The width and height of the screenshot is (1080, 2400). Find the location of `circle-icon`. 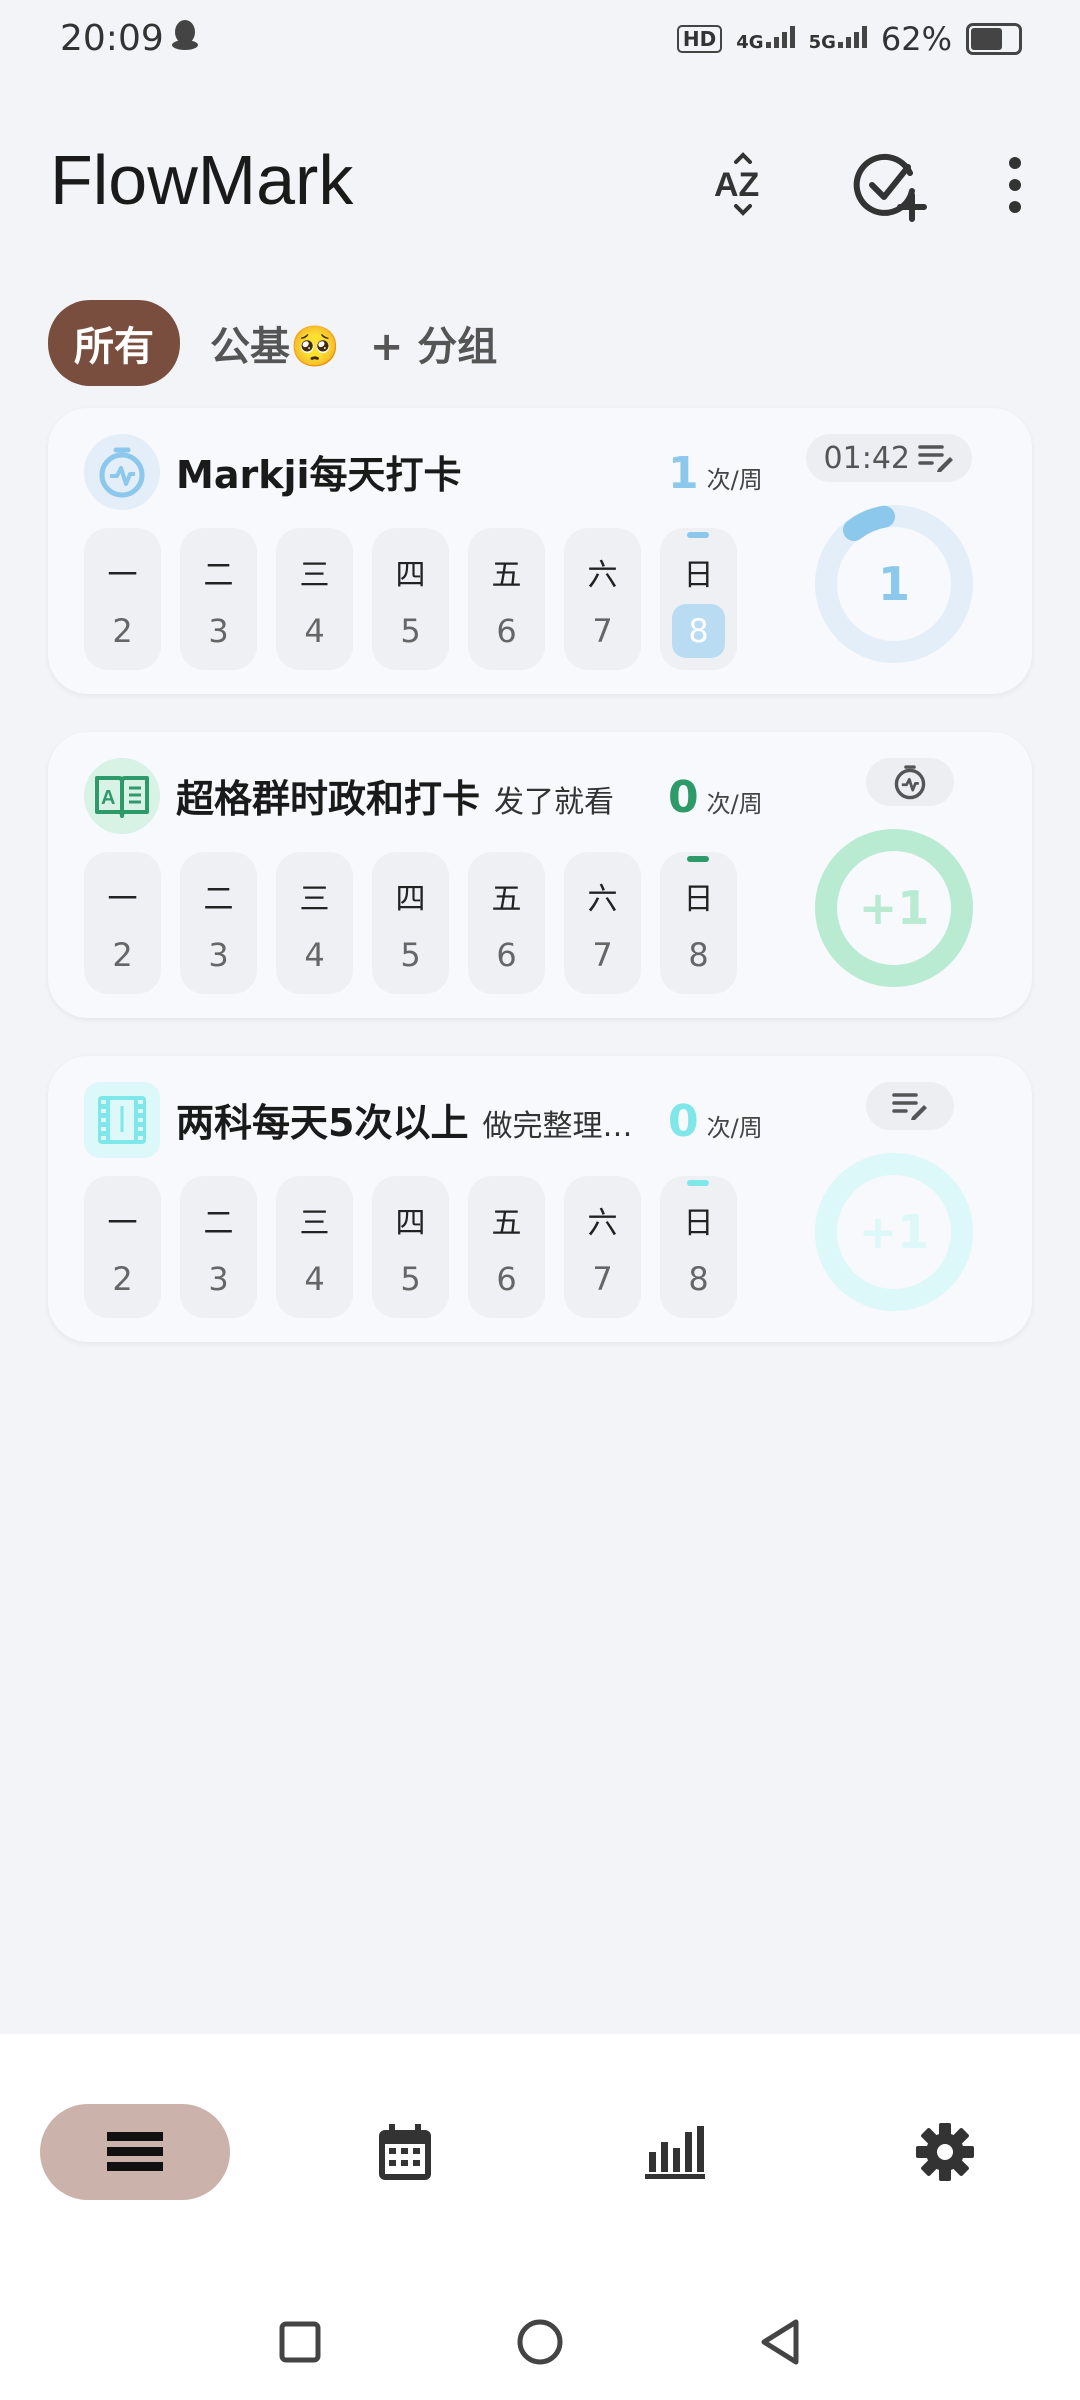

circle-icon is located at coordinates (540, 2342).